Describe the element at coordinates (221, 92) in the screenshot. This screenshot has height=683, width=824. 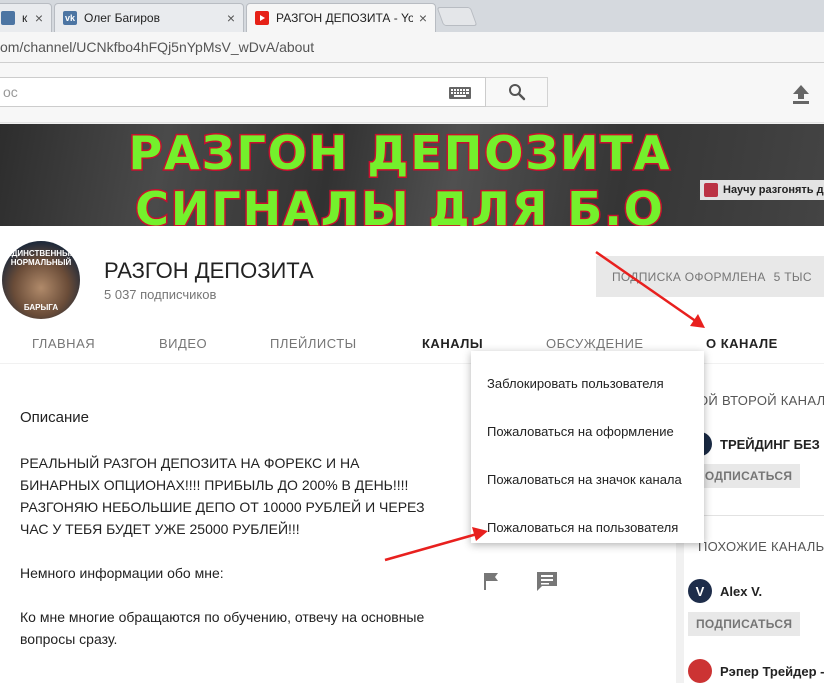
I see `search-input` at that location.